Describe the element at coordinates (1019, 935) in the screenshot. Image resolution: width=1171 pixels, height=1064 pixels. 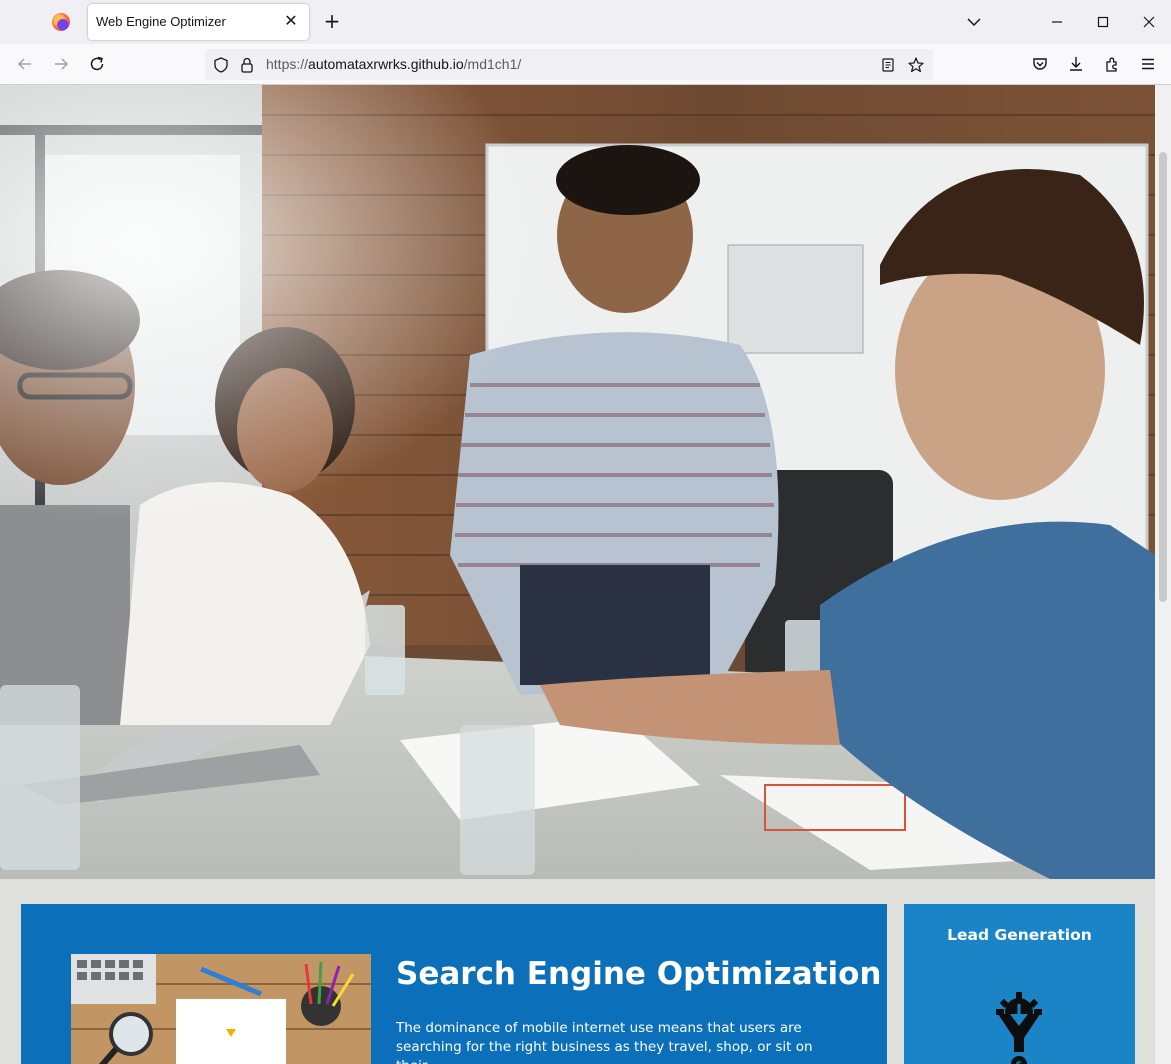
I see `lead-generation-heading: Lead Generation` at that location.